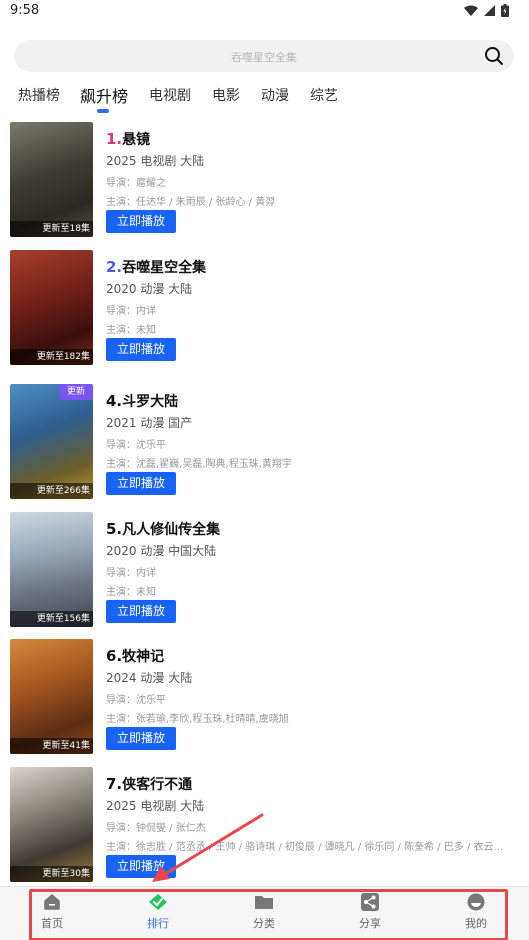 This screenshot has height=940, width=529. Describe the element at coordinates (149, 289) in the screenshot. I see `item-meta: 2020 动漫 大陆` at that location.